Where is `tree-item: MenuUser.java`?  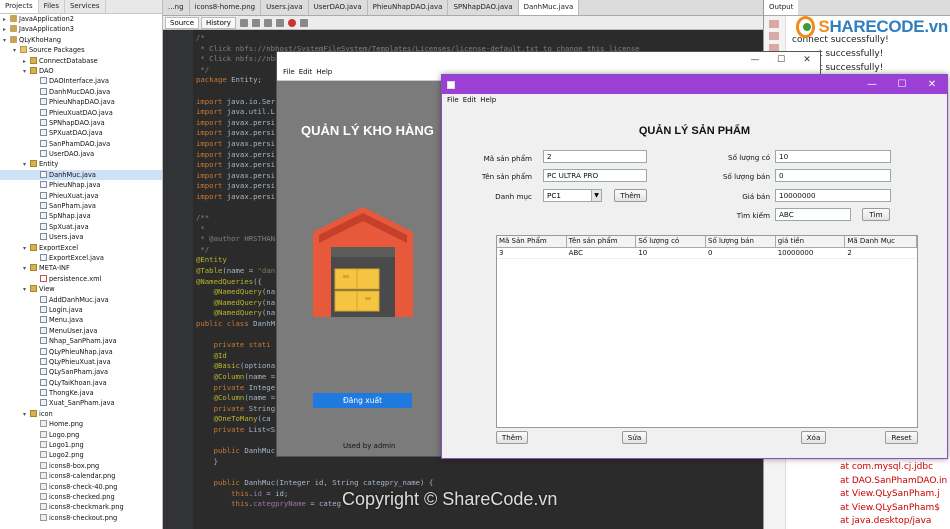 tree-item: MenuUser.java is located at coordinates (81, 331).